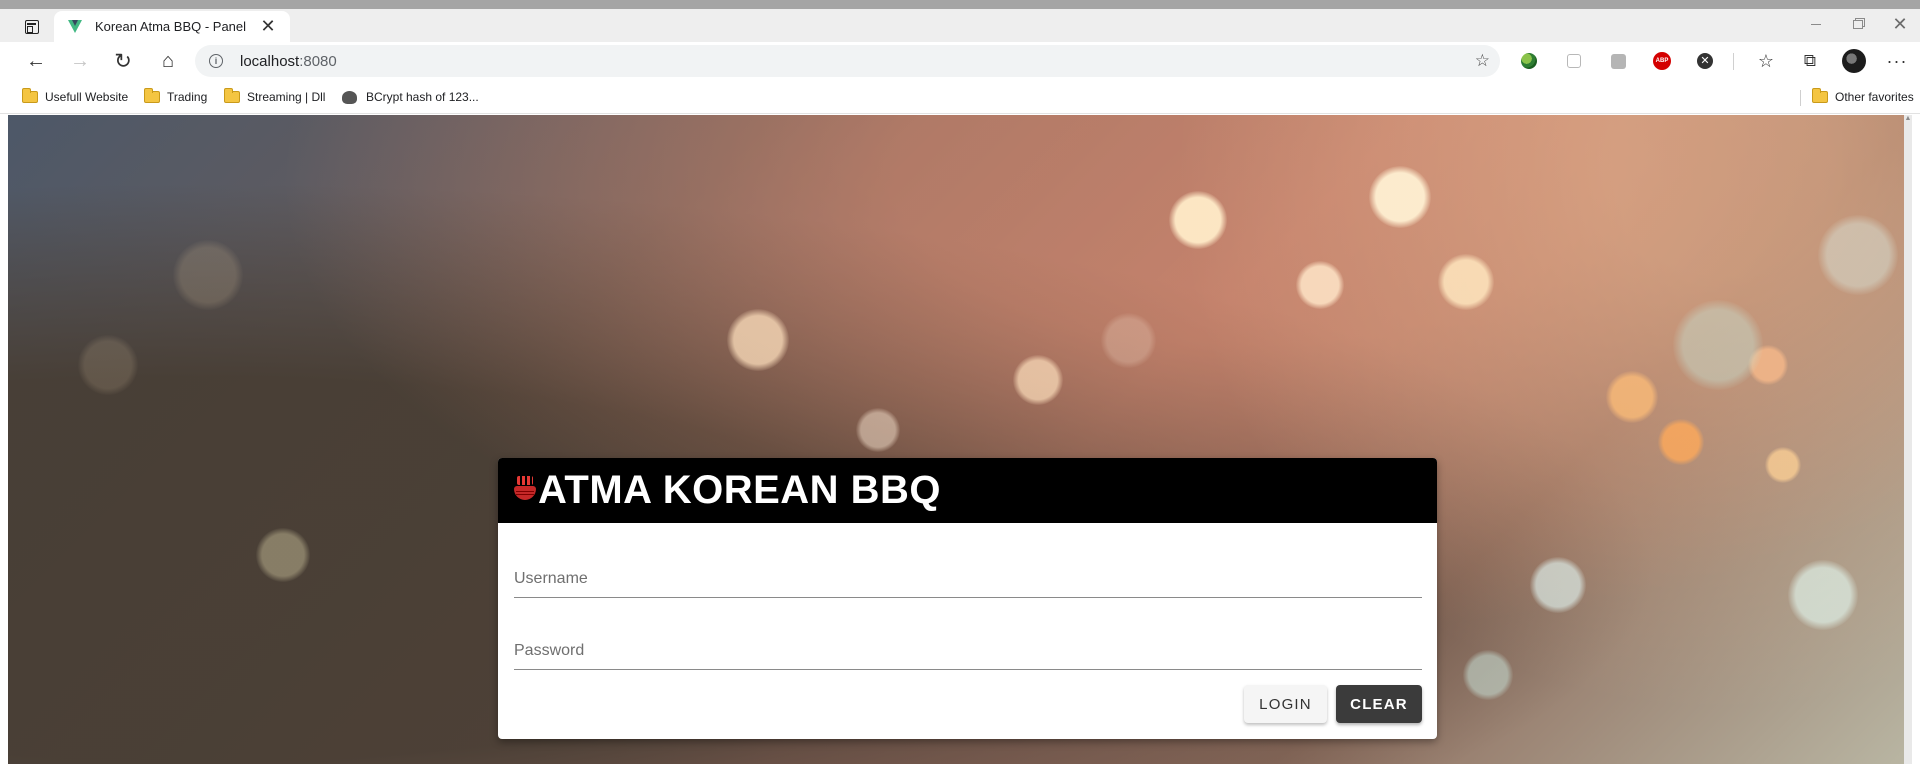 This screenshot has width=1920, height=764. I want to click on browser-toolbar: ← → ↻ ⌂ i localhost:8080 ☆ ABP ✕ ☆ ⧉ ···, so click(960, 61).